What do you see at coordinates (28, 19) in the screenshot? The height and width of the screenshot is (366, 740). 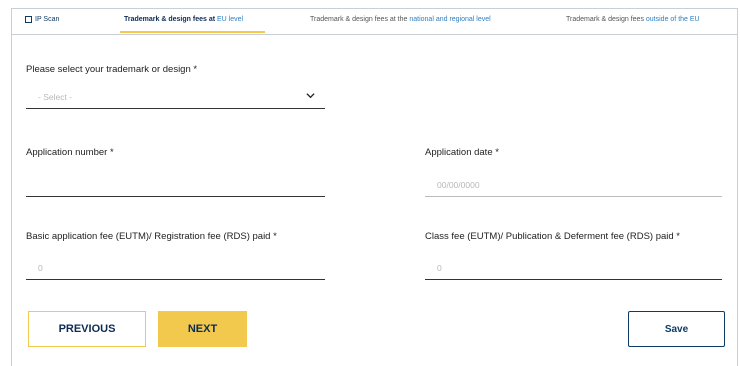 I see `checkbox-icon` at bounding box center [28, 19].